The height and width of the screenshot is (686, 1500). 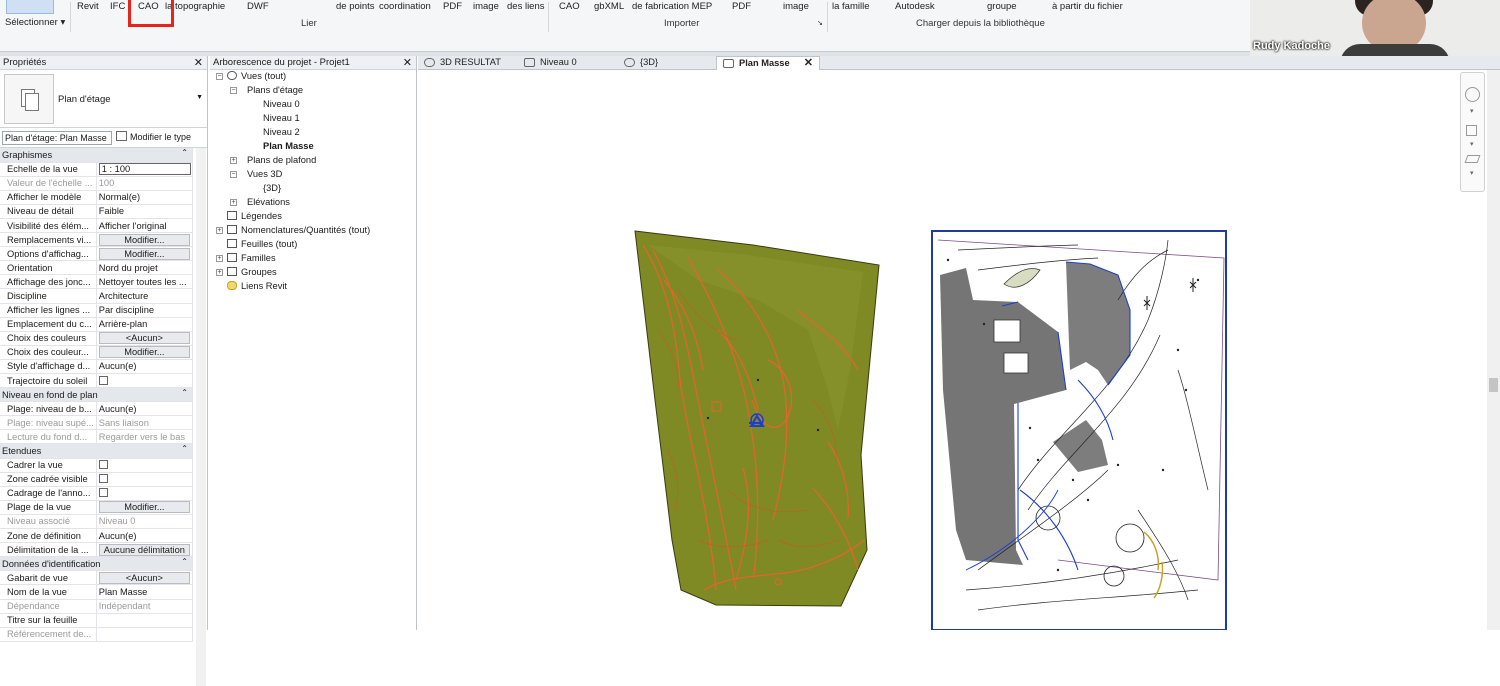 What do you see at coordinates (145, 197) in the screenshot?
I see `property-value-cell: Normal(e)` at bounding box center [145, 197].